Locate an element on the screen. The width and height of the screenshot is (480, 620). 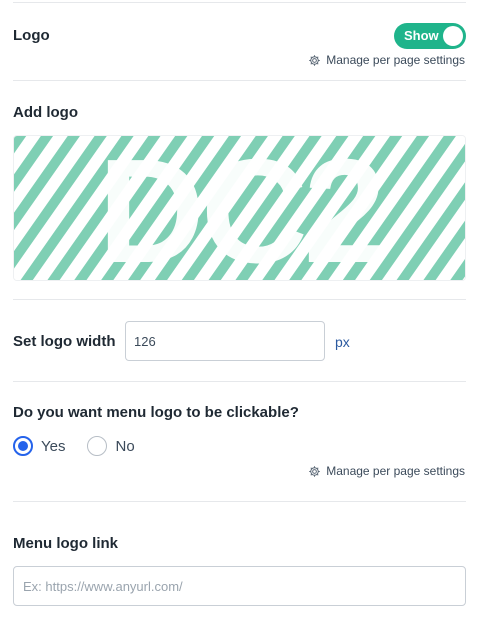
toggle-label: Show is located at coordinates (421, 35).